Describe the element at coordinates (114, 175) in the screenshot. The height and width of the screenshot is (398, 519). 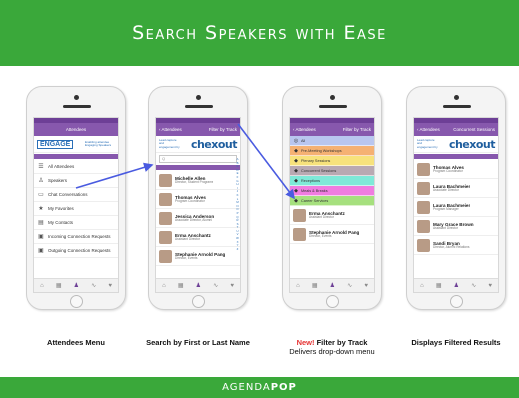
I see `arrow-to-search` at that location.